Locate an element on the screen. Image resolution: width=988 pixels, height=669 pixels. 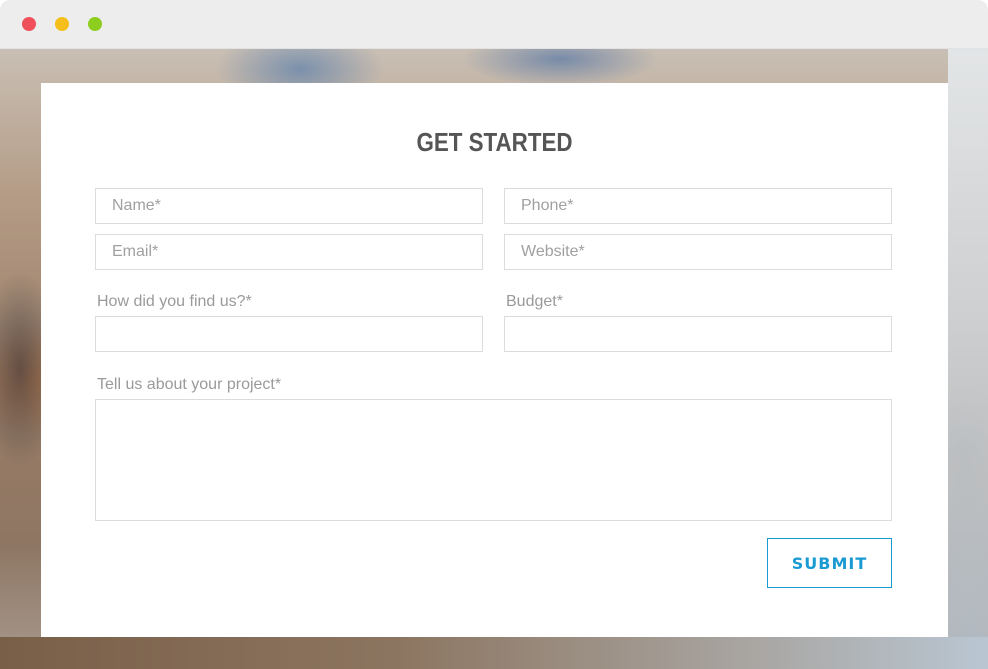
budget-input is located at coordinates (698, 334).